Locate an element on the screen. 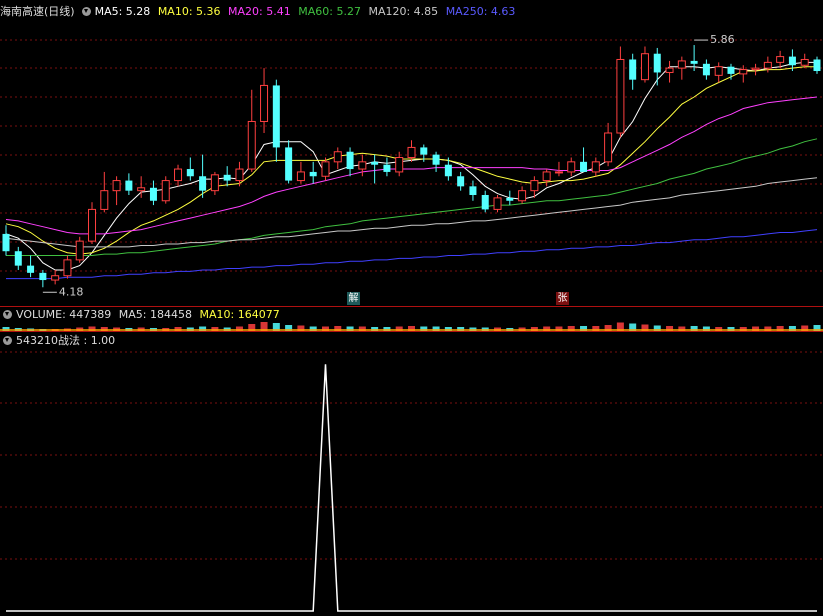 The width and height of the screenshot is (823, 616). ma5-label: MA5: 5.28 is located at coordinates (122, 11).